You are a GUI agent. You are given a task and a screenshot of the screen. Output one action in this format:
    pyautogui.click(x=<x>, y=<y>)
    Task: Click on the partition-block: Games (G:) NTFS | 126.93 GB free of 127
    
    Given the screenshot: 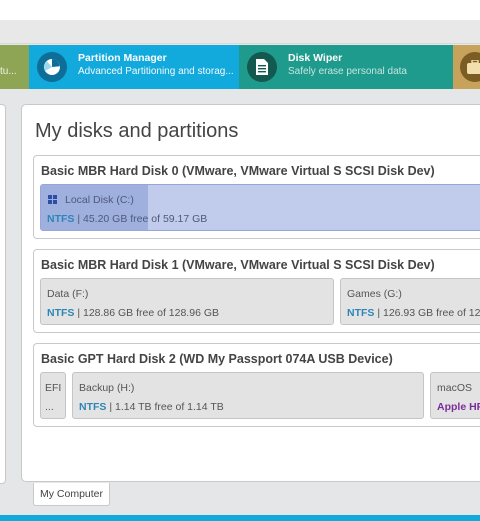 What is the action you would take?
    pyautogui.click(x=410, y=301)
    